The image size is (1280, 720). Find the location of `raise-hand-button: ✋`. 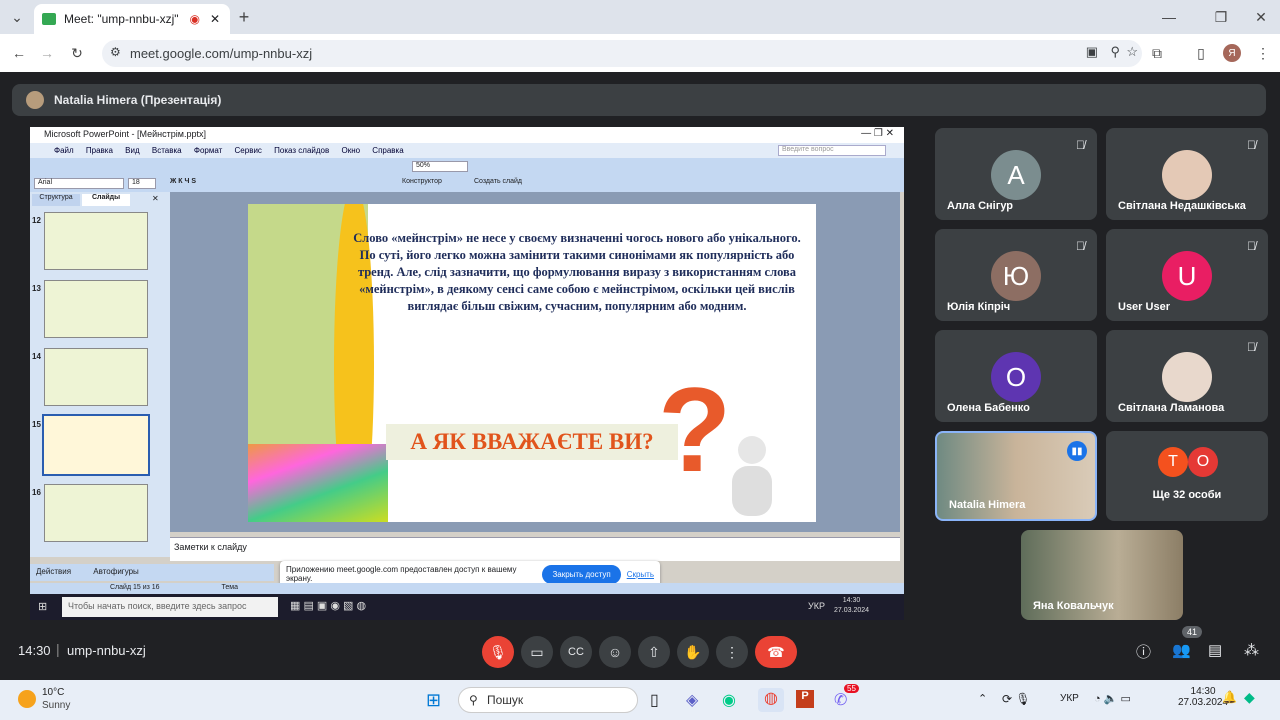

raise-hand-button: ✋ is located at coordinates (693, 652).